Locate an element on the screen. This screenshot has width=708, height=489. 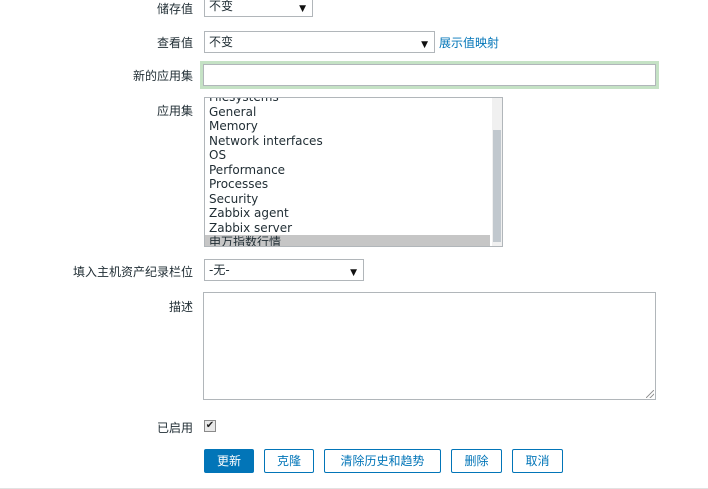
list-item: Security is located at coordinates (347, 199).